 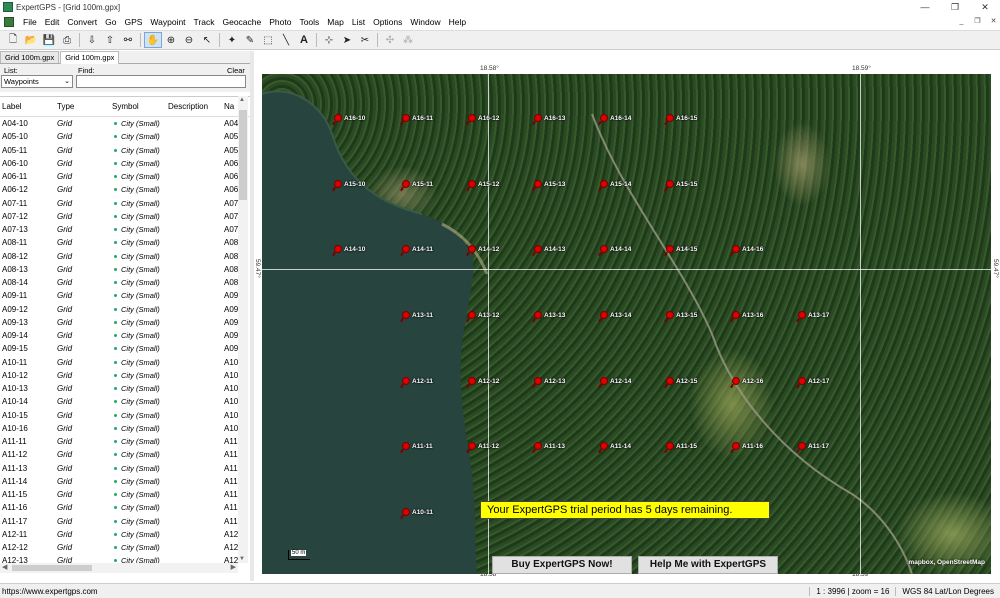 What do you see at coordinates (304, 40) in the screenshot?
I see `text-tool-icon: A` at bounding box center [304, 40].